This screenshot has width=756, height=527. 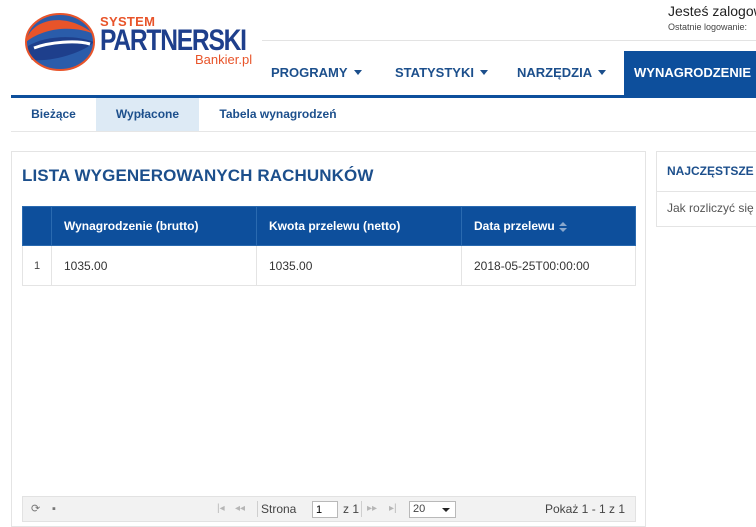 I want to click on nav-item-wynagrodzenie: WYNAGRODZENIE, so click(x=690, y=73).